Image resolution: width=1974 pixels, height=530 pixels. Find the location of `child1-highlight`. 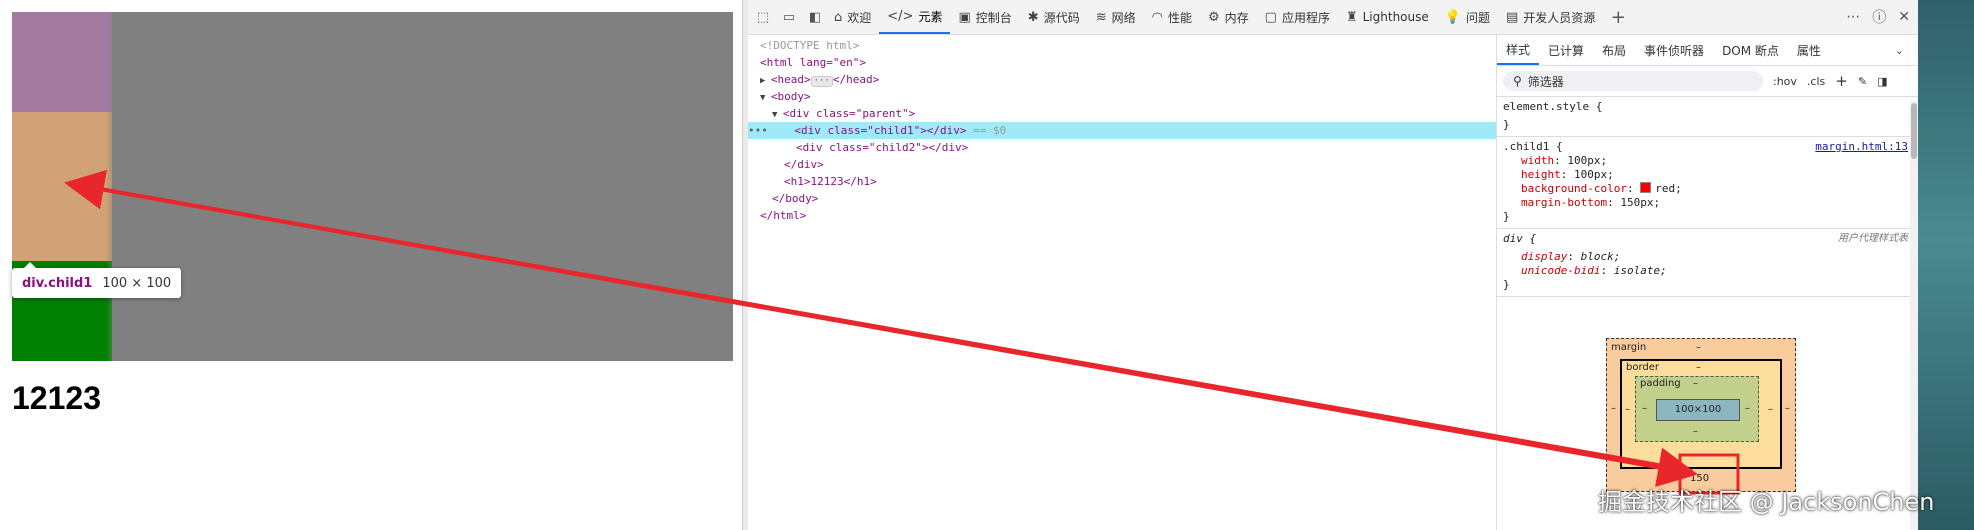

child1-highlight is located at coordinates (62, 62).